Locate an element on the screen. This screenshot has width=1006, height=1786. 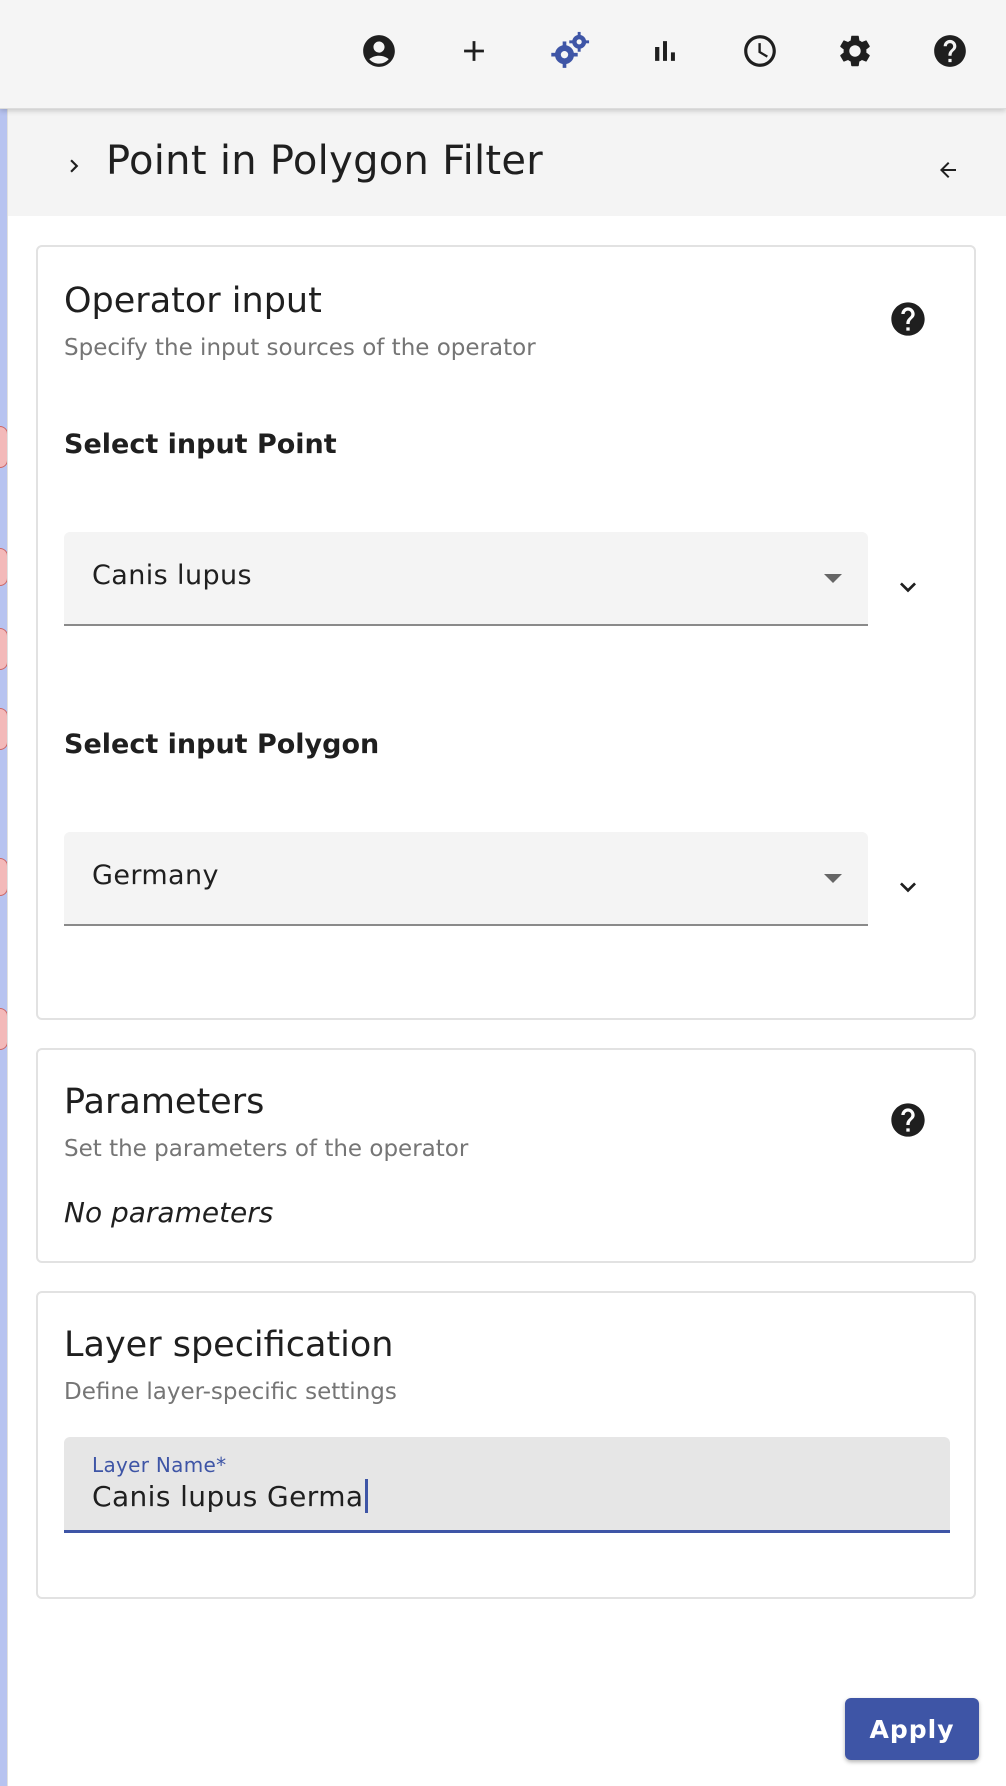
apply-button: Apply is located at coordinates (912, 1729).